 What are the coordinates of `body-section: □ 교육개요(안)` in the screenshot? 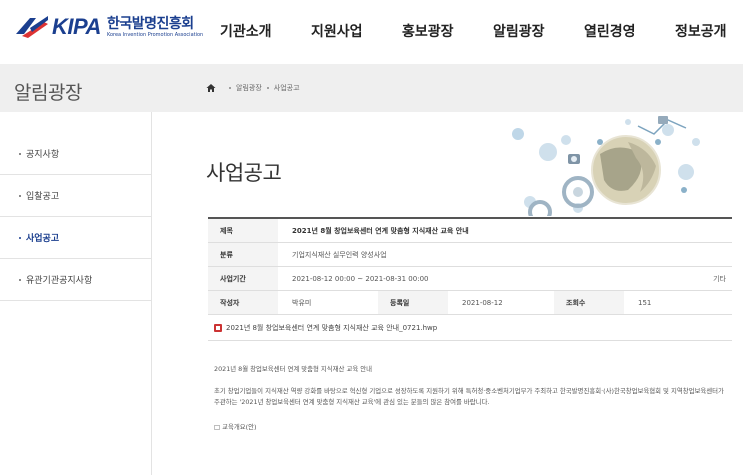 It's located at (235, 427).